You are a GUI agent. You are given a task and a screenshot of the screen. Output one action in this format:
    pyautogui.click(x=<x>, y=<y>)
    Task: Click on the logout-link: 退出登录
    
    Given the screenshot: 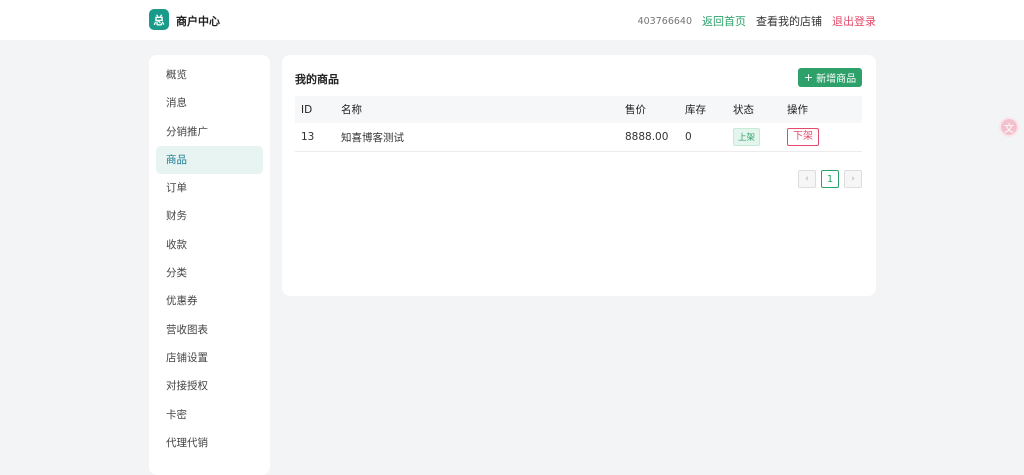 What is the action you would take?
    pyautogui.click(x=854, y=21)
    